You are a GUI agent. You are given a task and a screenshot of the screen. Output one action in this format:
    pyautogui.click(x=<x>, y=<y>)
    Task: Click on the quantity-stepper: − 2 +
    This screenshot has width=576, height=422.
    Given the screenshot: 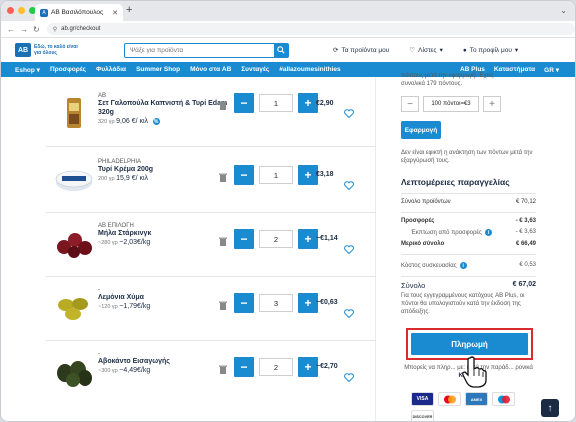 What is the action you would take?
    pyautogui.click(x=276, y=239)
    